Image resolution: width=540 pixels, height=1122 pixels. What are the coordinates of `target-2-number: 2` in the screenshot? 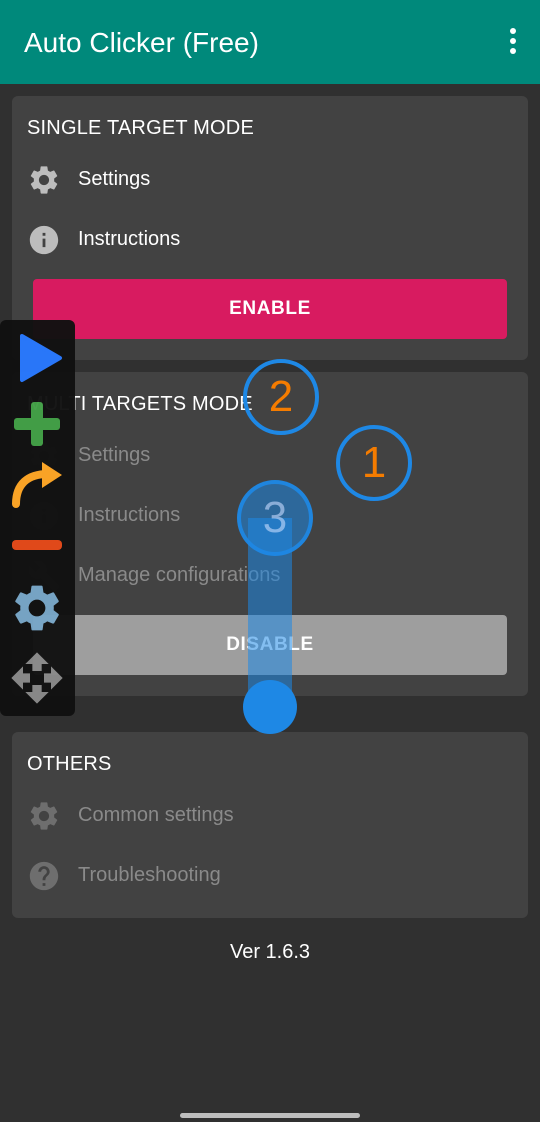 It's located at (281, 396).